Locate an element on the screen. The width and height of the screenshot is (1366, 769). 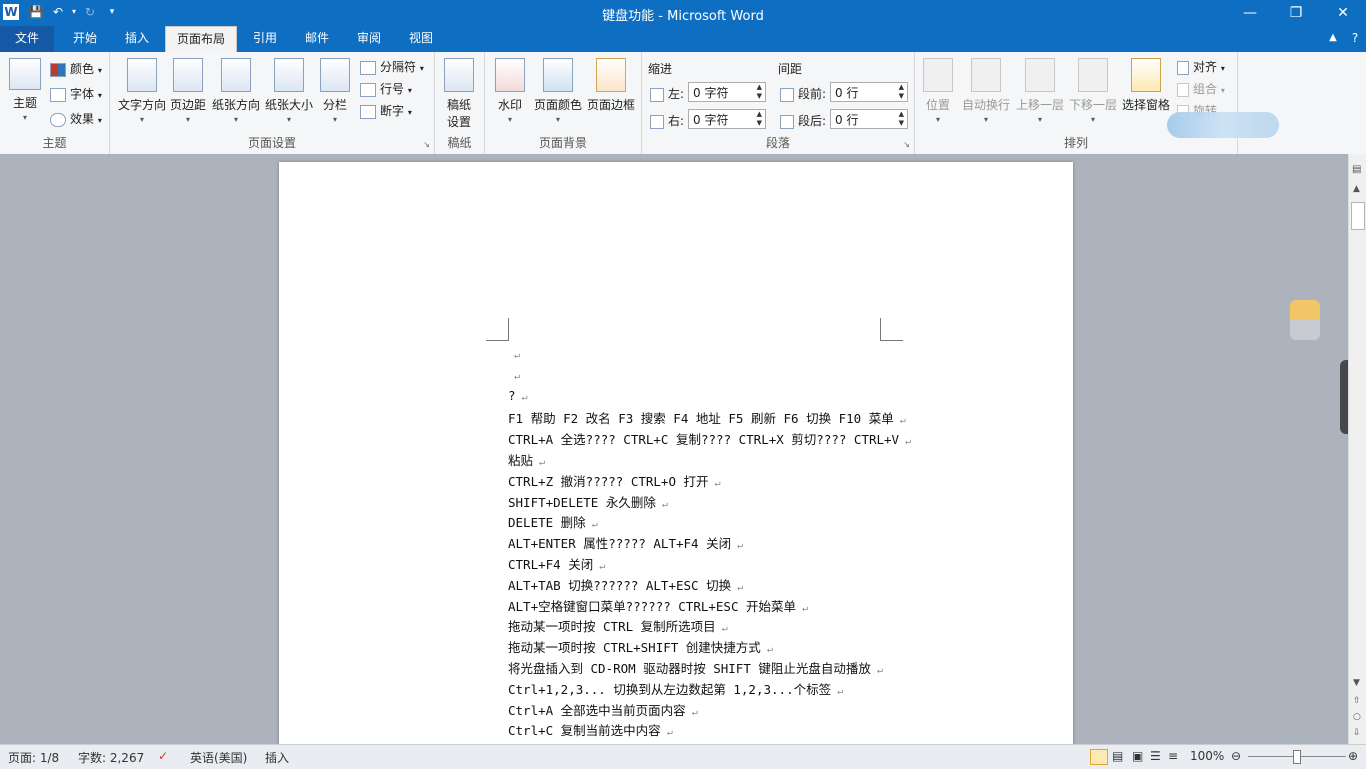
document-line: ALT+ENTER 属性????? ALT+F4 关闭 ↵ is located at coordinates (625, 542).